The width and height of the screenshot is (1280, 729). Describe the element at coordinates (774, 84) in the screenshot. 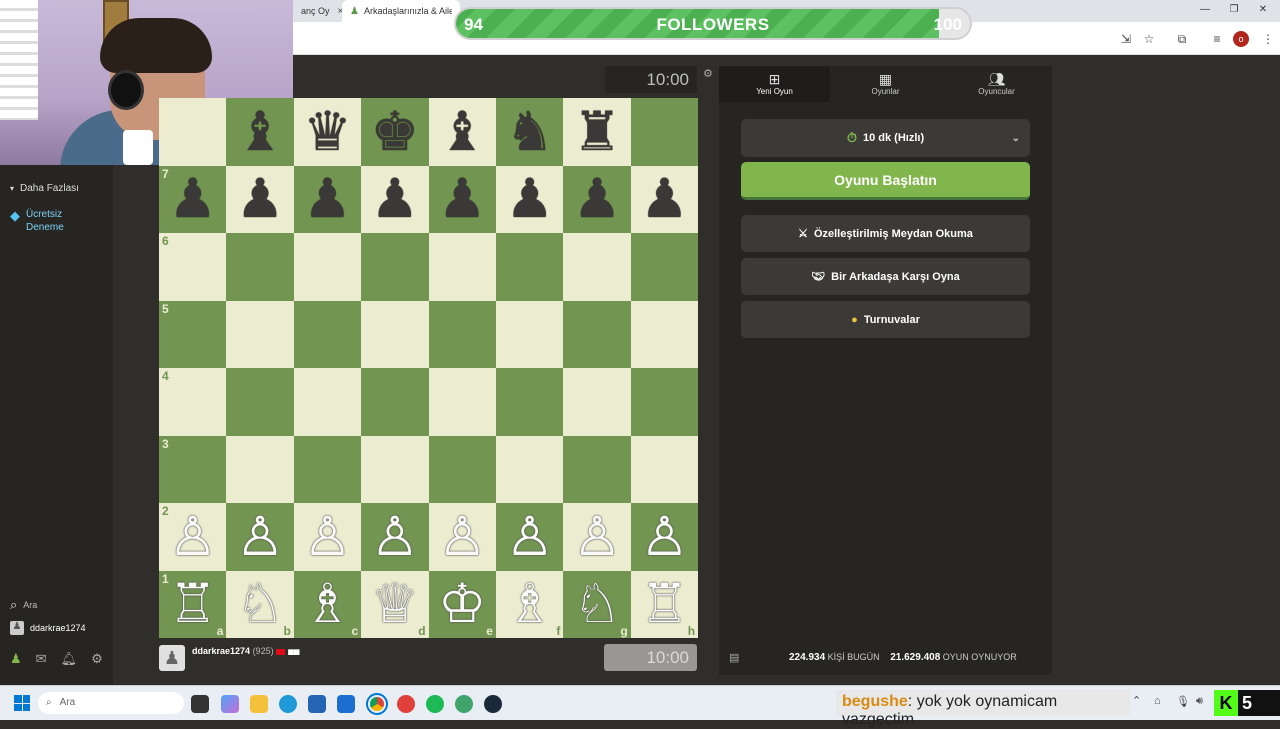

I see `tab-new-game: ⊞ Yeni Oyun` at that location.